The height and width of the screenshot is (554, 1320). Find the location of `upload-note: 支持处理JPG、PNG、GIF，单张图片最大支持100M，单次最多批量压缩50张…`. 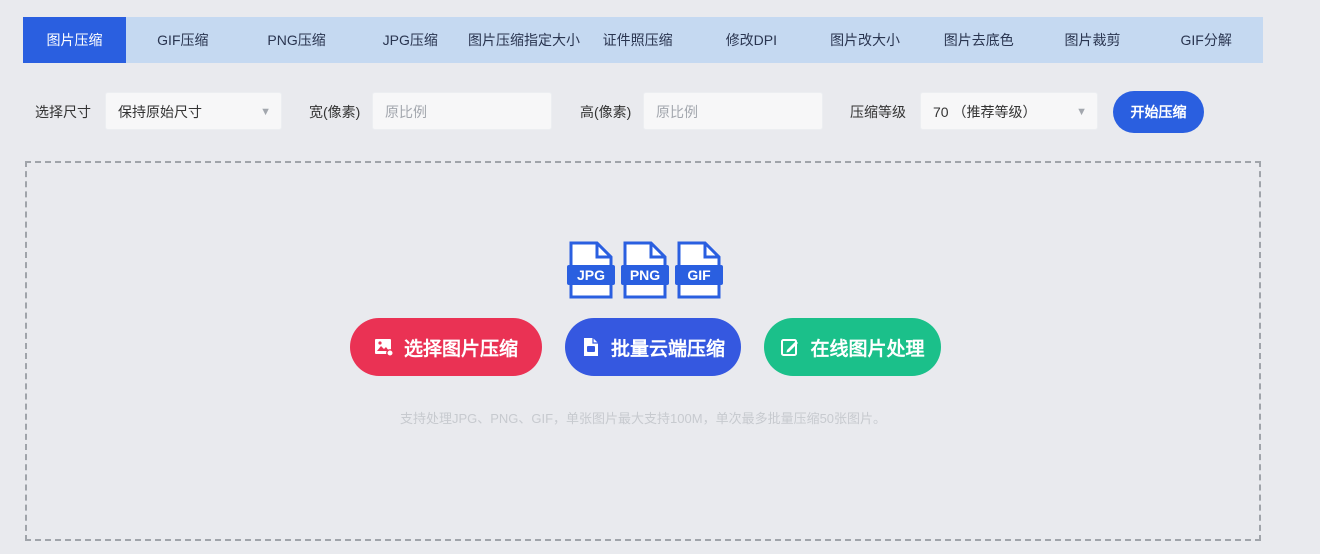

upload-note: 支持处理JPG、PNG、GIF，单张图片最大支持100M，单次最多批量压缩50张… is located at coordinates (643, 418).